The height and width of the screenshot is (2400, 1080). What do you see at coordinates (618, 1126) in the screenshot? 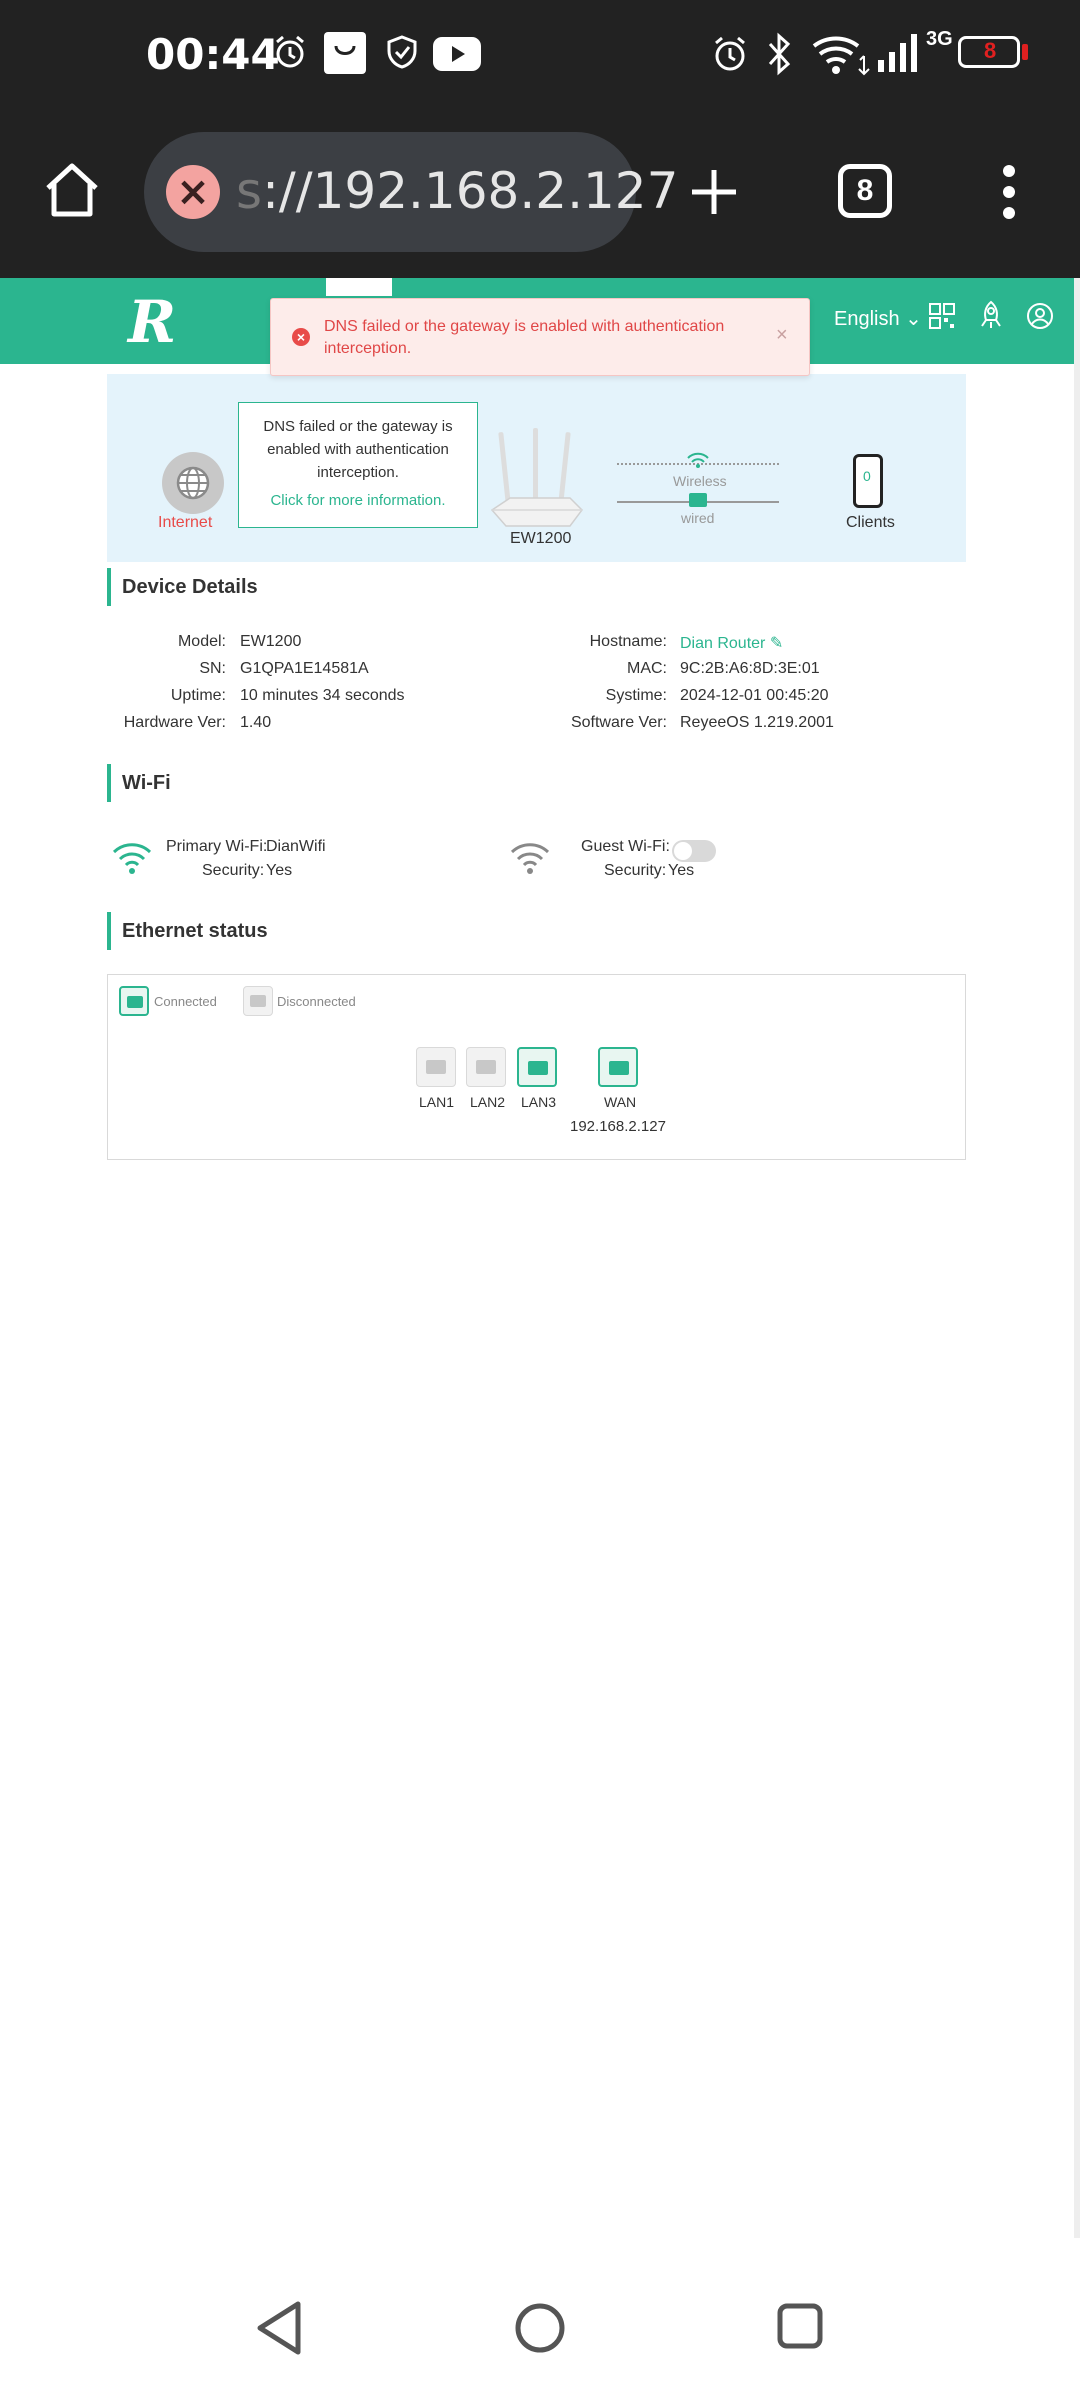
I see `wan-ip-address: 192.168.2.127` at bounding box center [618, 1126].